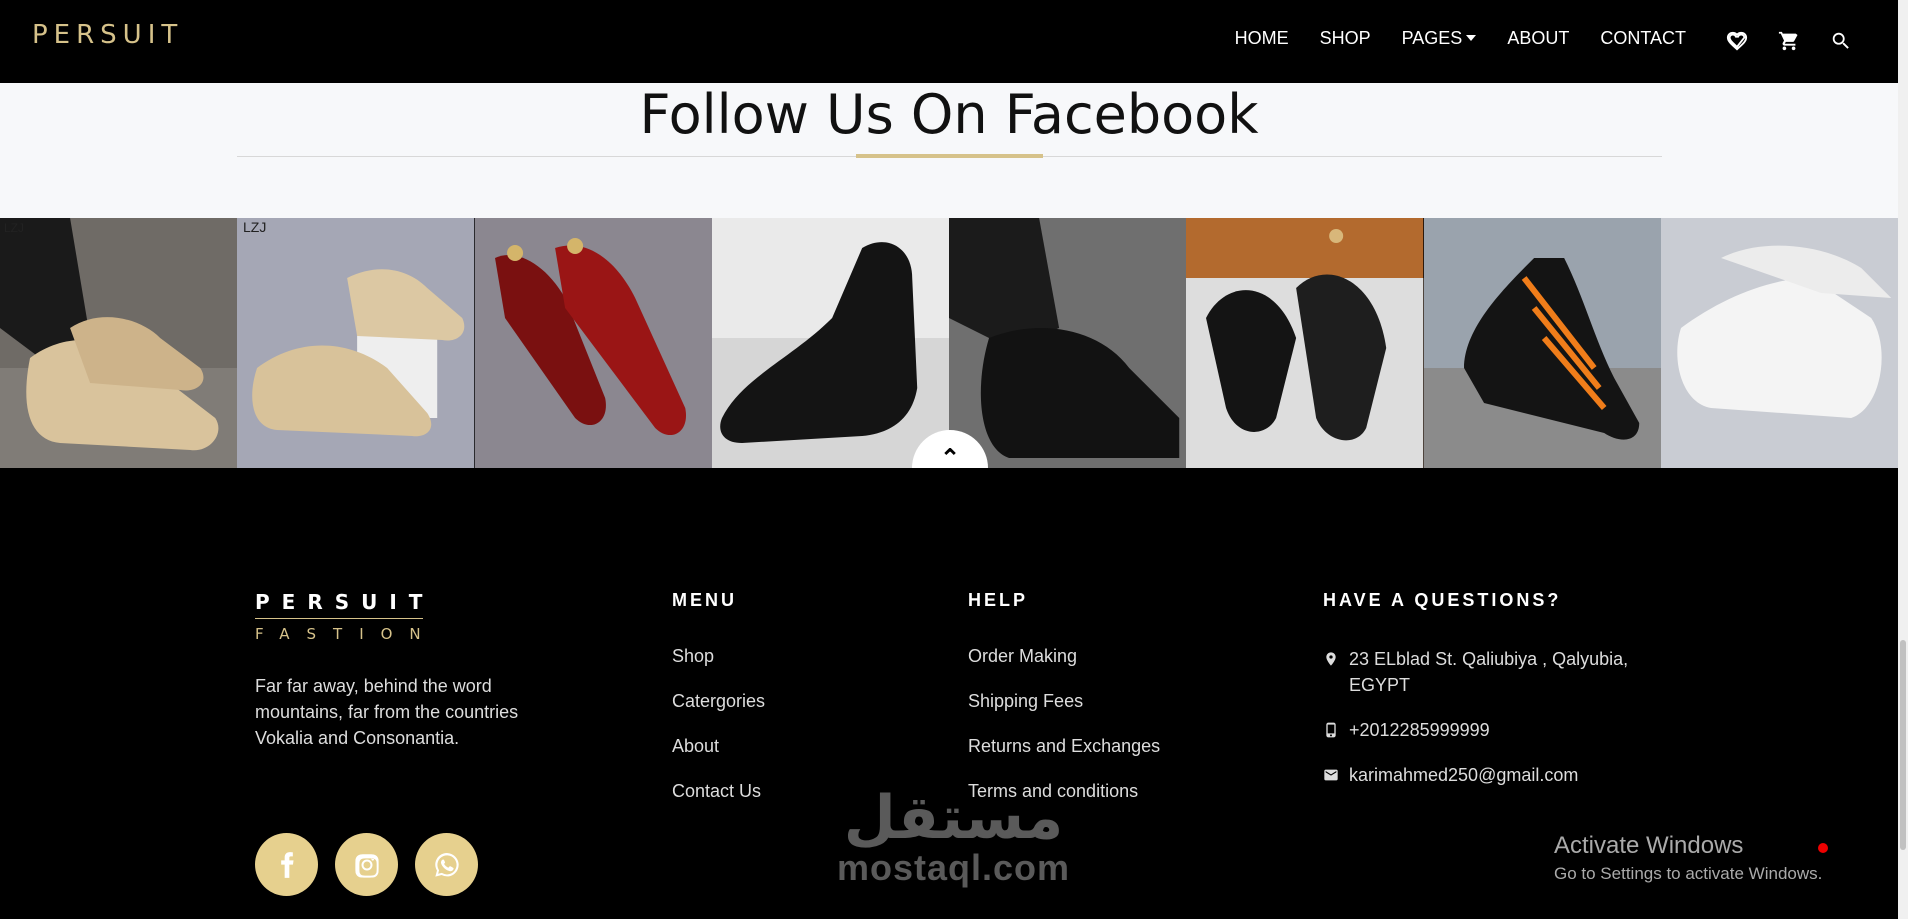 Image resolution: width=1908 pixels, height=919 pixels. What do you see at coordinates (1432, 38) in the screenshot?
I see `nav-pages-label: PAGES` at bounding box center [1432, 38].